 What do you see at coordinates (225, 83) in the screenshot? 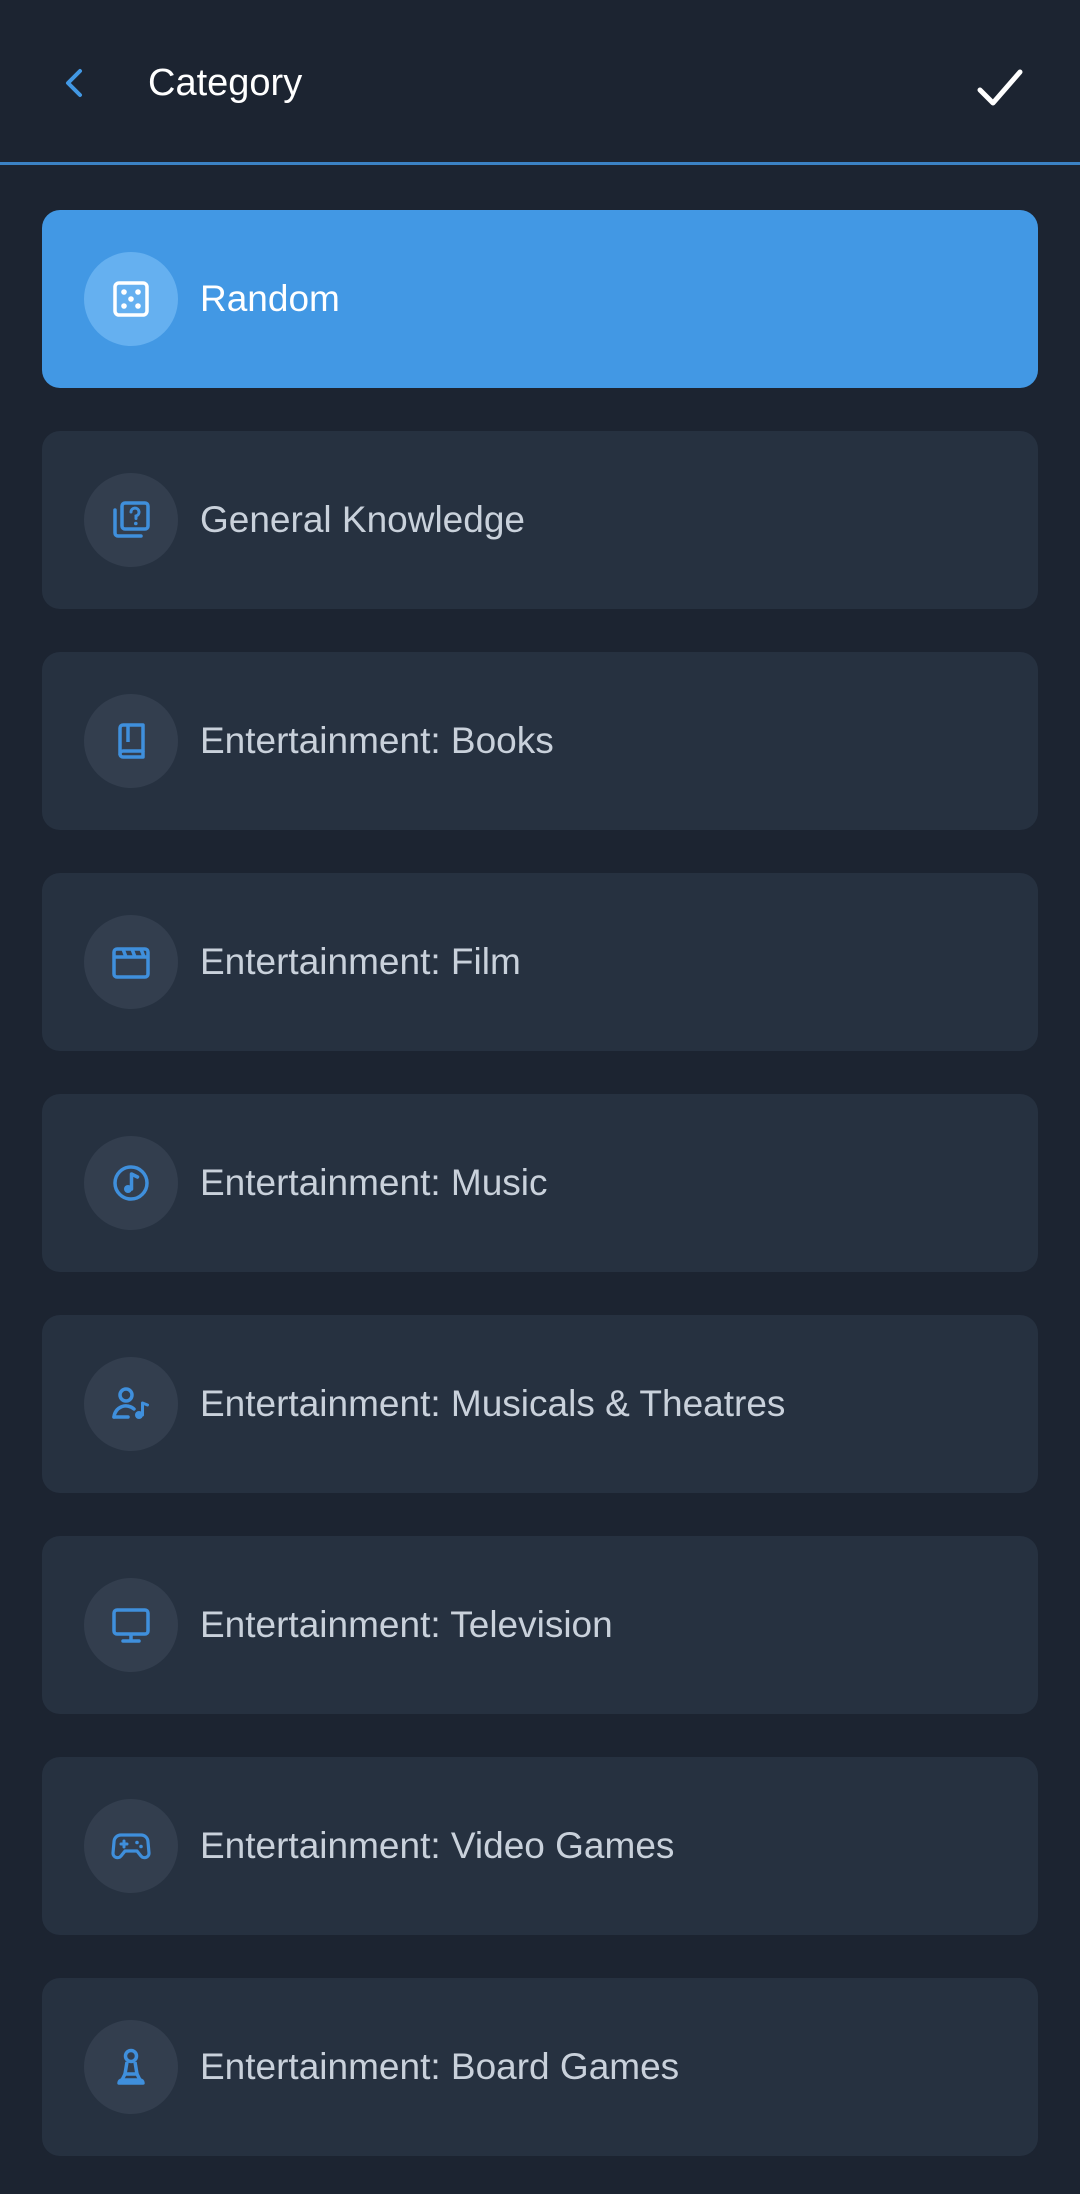
I see `page-title: Category` at bounding box center [225, 83].